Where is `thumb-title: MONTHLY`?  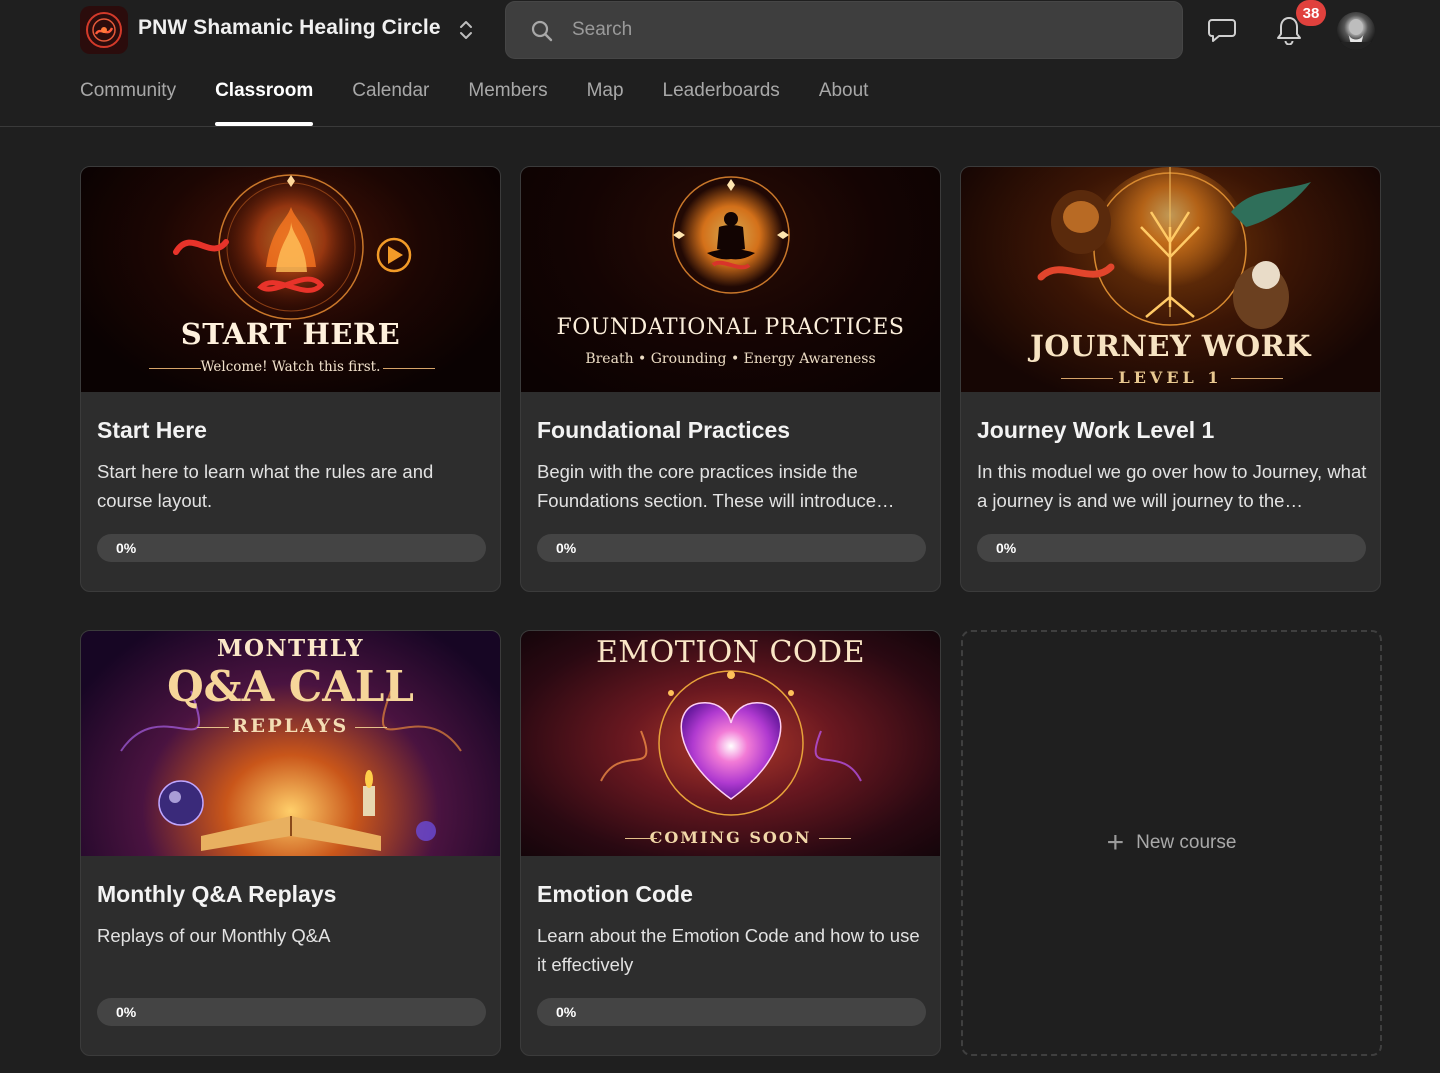
thumb-title: MONTHLY is located at coordinates (290, 648).